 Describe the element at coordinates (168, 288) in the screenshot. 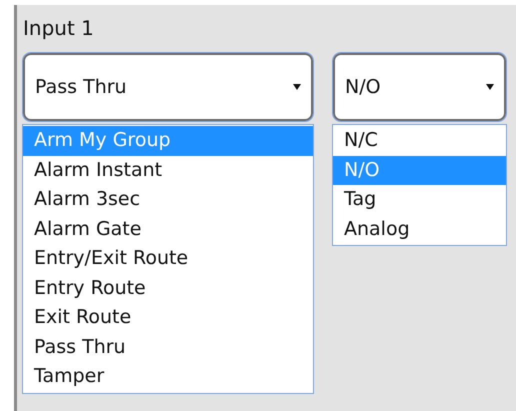

I see `dropdown-option: Entry Route` at that location.